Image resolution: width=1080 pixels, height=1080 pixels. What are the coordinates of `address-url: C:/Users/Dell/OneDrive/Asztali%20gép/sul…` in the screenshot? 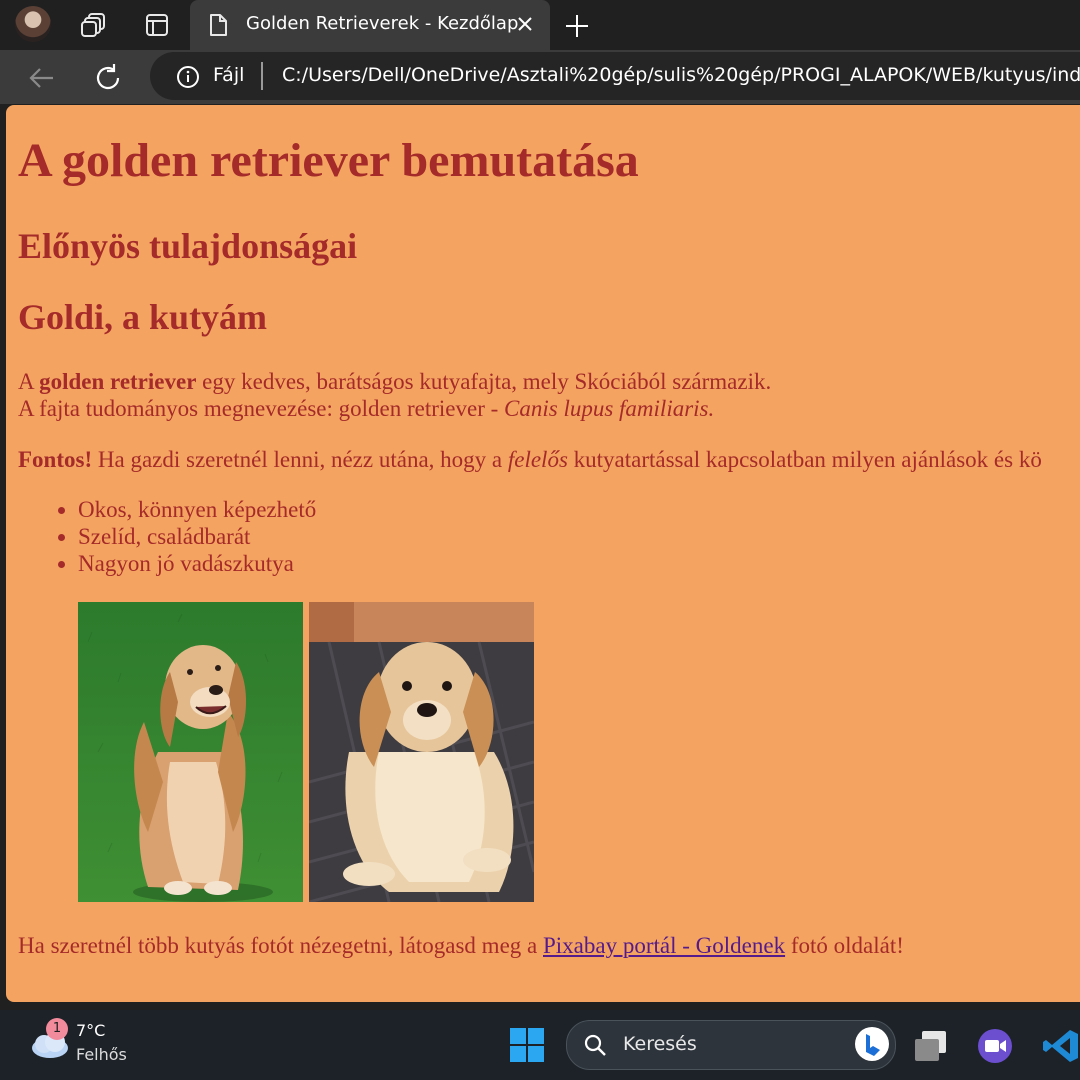 It's located at (681, 75).